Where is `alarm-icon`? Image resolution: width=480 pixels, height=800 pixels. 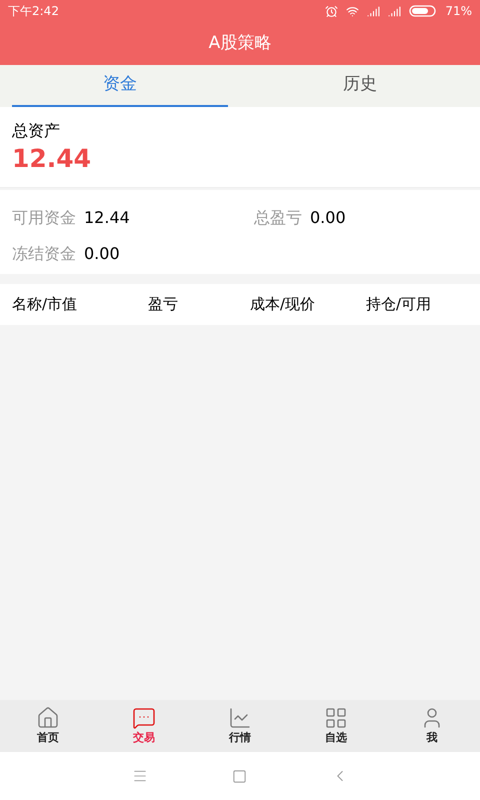
alarm-icon is located at coordinates (331, 11).